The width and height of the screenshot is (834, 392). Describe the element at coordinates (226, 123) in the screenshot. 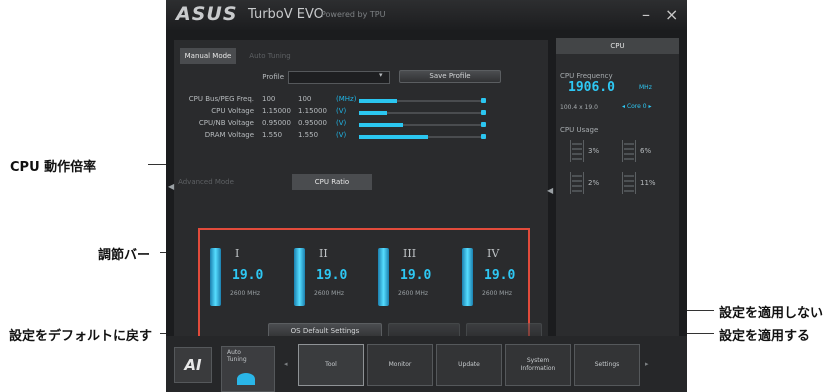

I see `param-label: CPU/NB Voltage` at that location.